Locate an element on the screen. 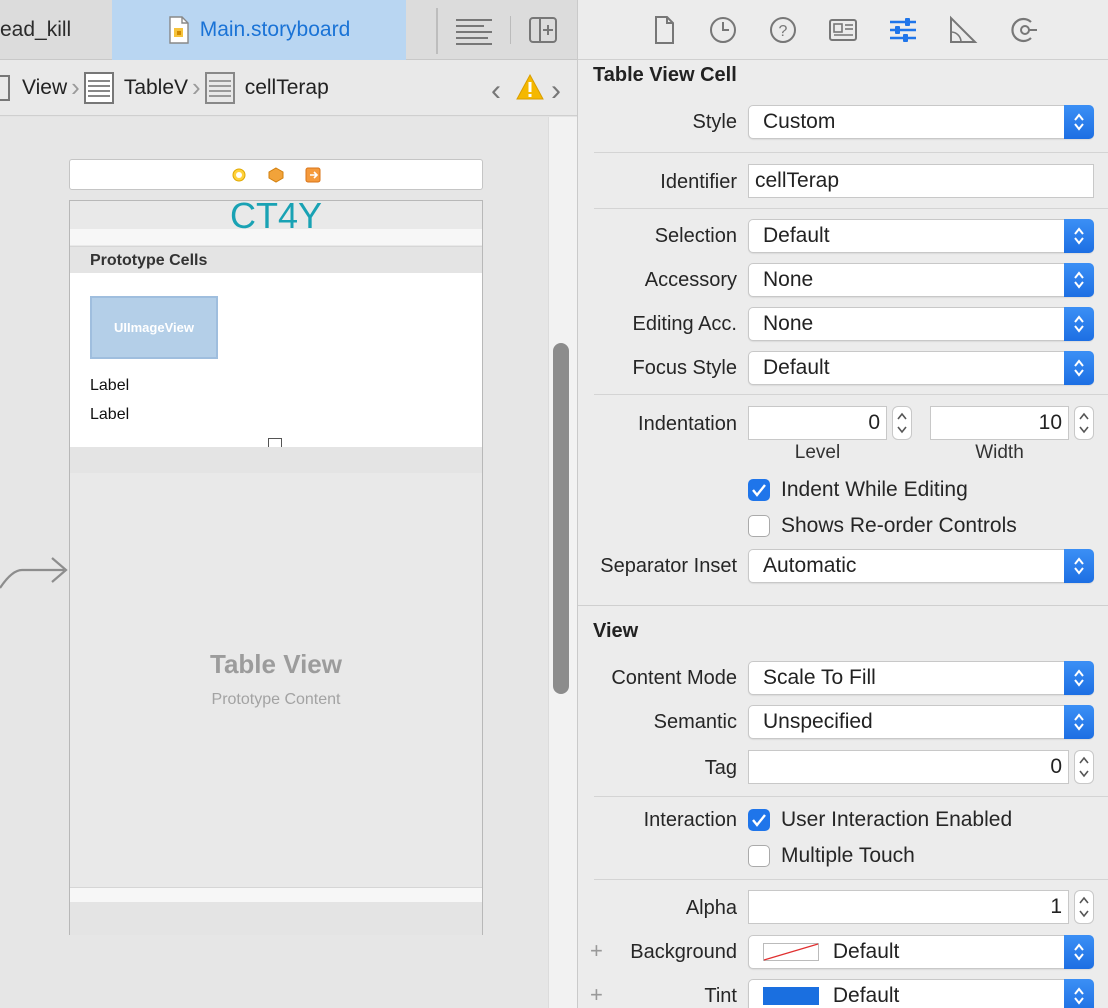 The height and width of the screenshot is (1008, 1108). style-label: Style is located at coordinates (714, 122).